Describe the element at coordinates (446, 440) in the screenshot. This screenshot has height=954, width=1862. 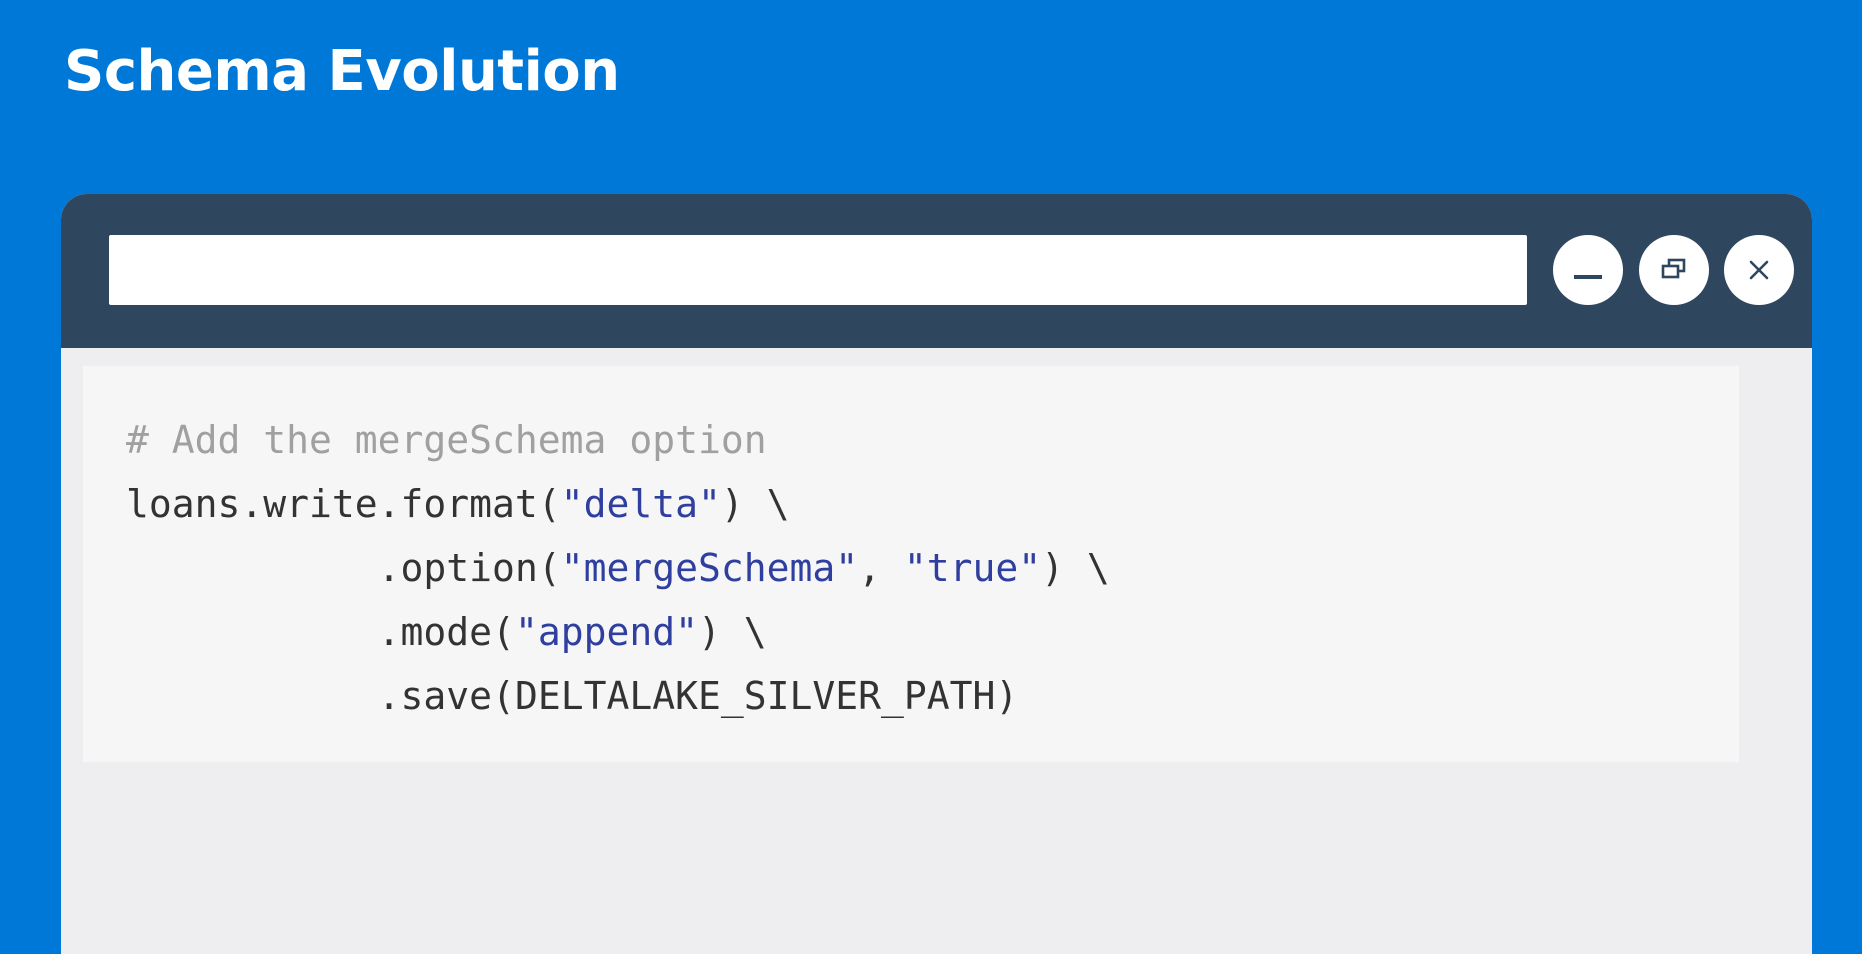
I see `code-comment: # Add the mergeSchema option` at that location.